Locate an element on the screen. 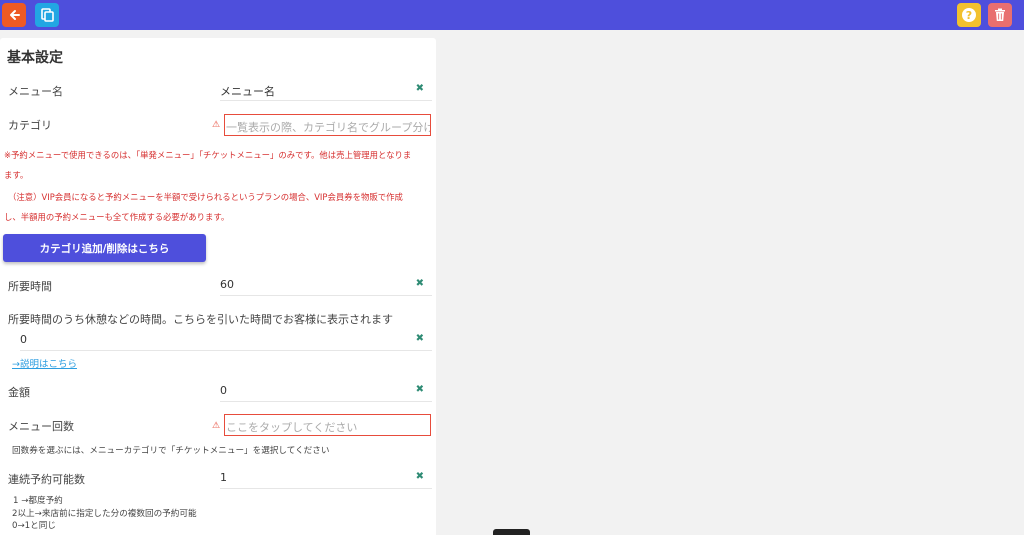 Image resolution: width=1024 pixels, height=535 pixels. arrow-left-icon is located at coordinates (15, 15).